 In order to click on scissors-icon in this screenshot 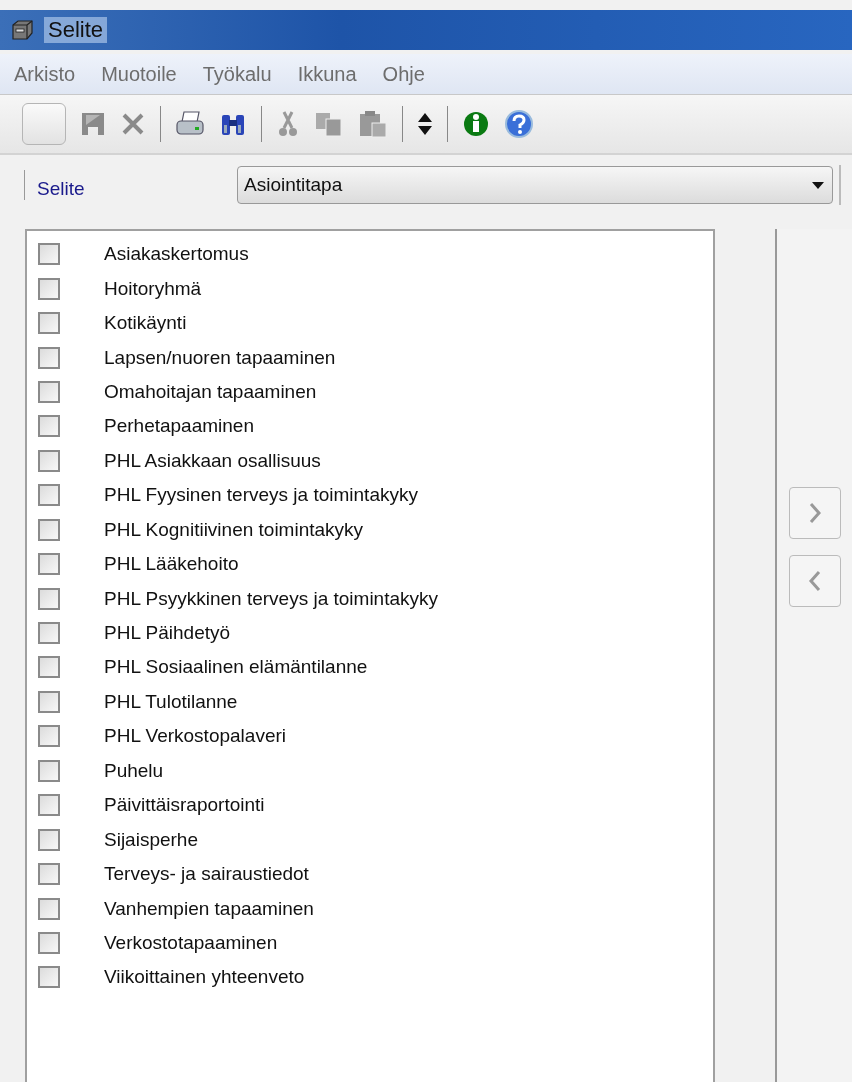, I will do `click(288, 124)`.